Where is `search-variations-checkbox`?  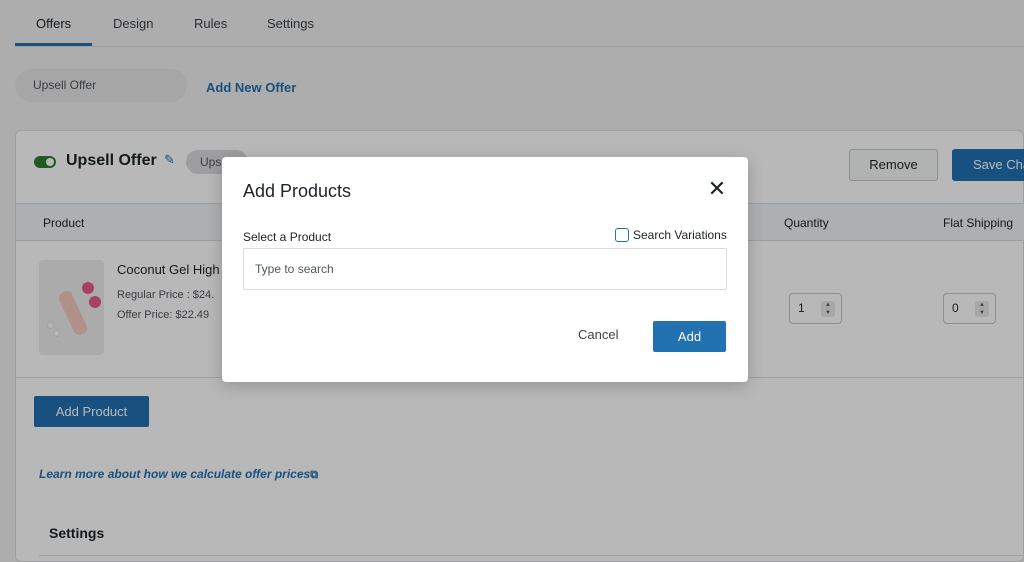
search-variations-checkbox is located at coordinates (622, 235).